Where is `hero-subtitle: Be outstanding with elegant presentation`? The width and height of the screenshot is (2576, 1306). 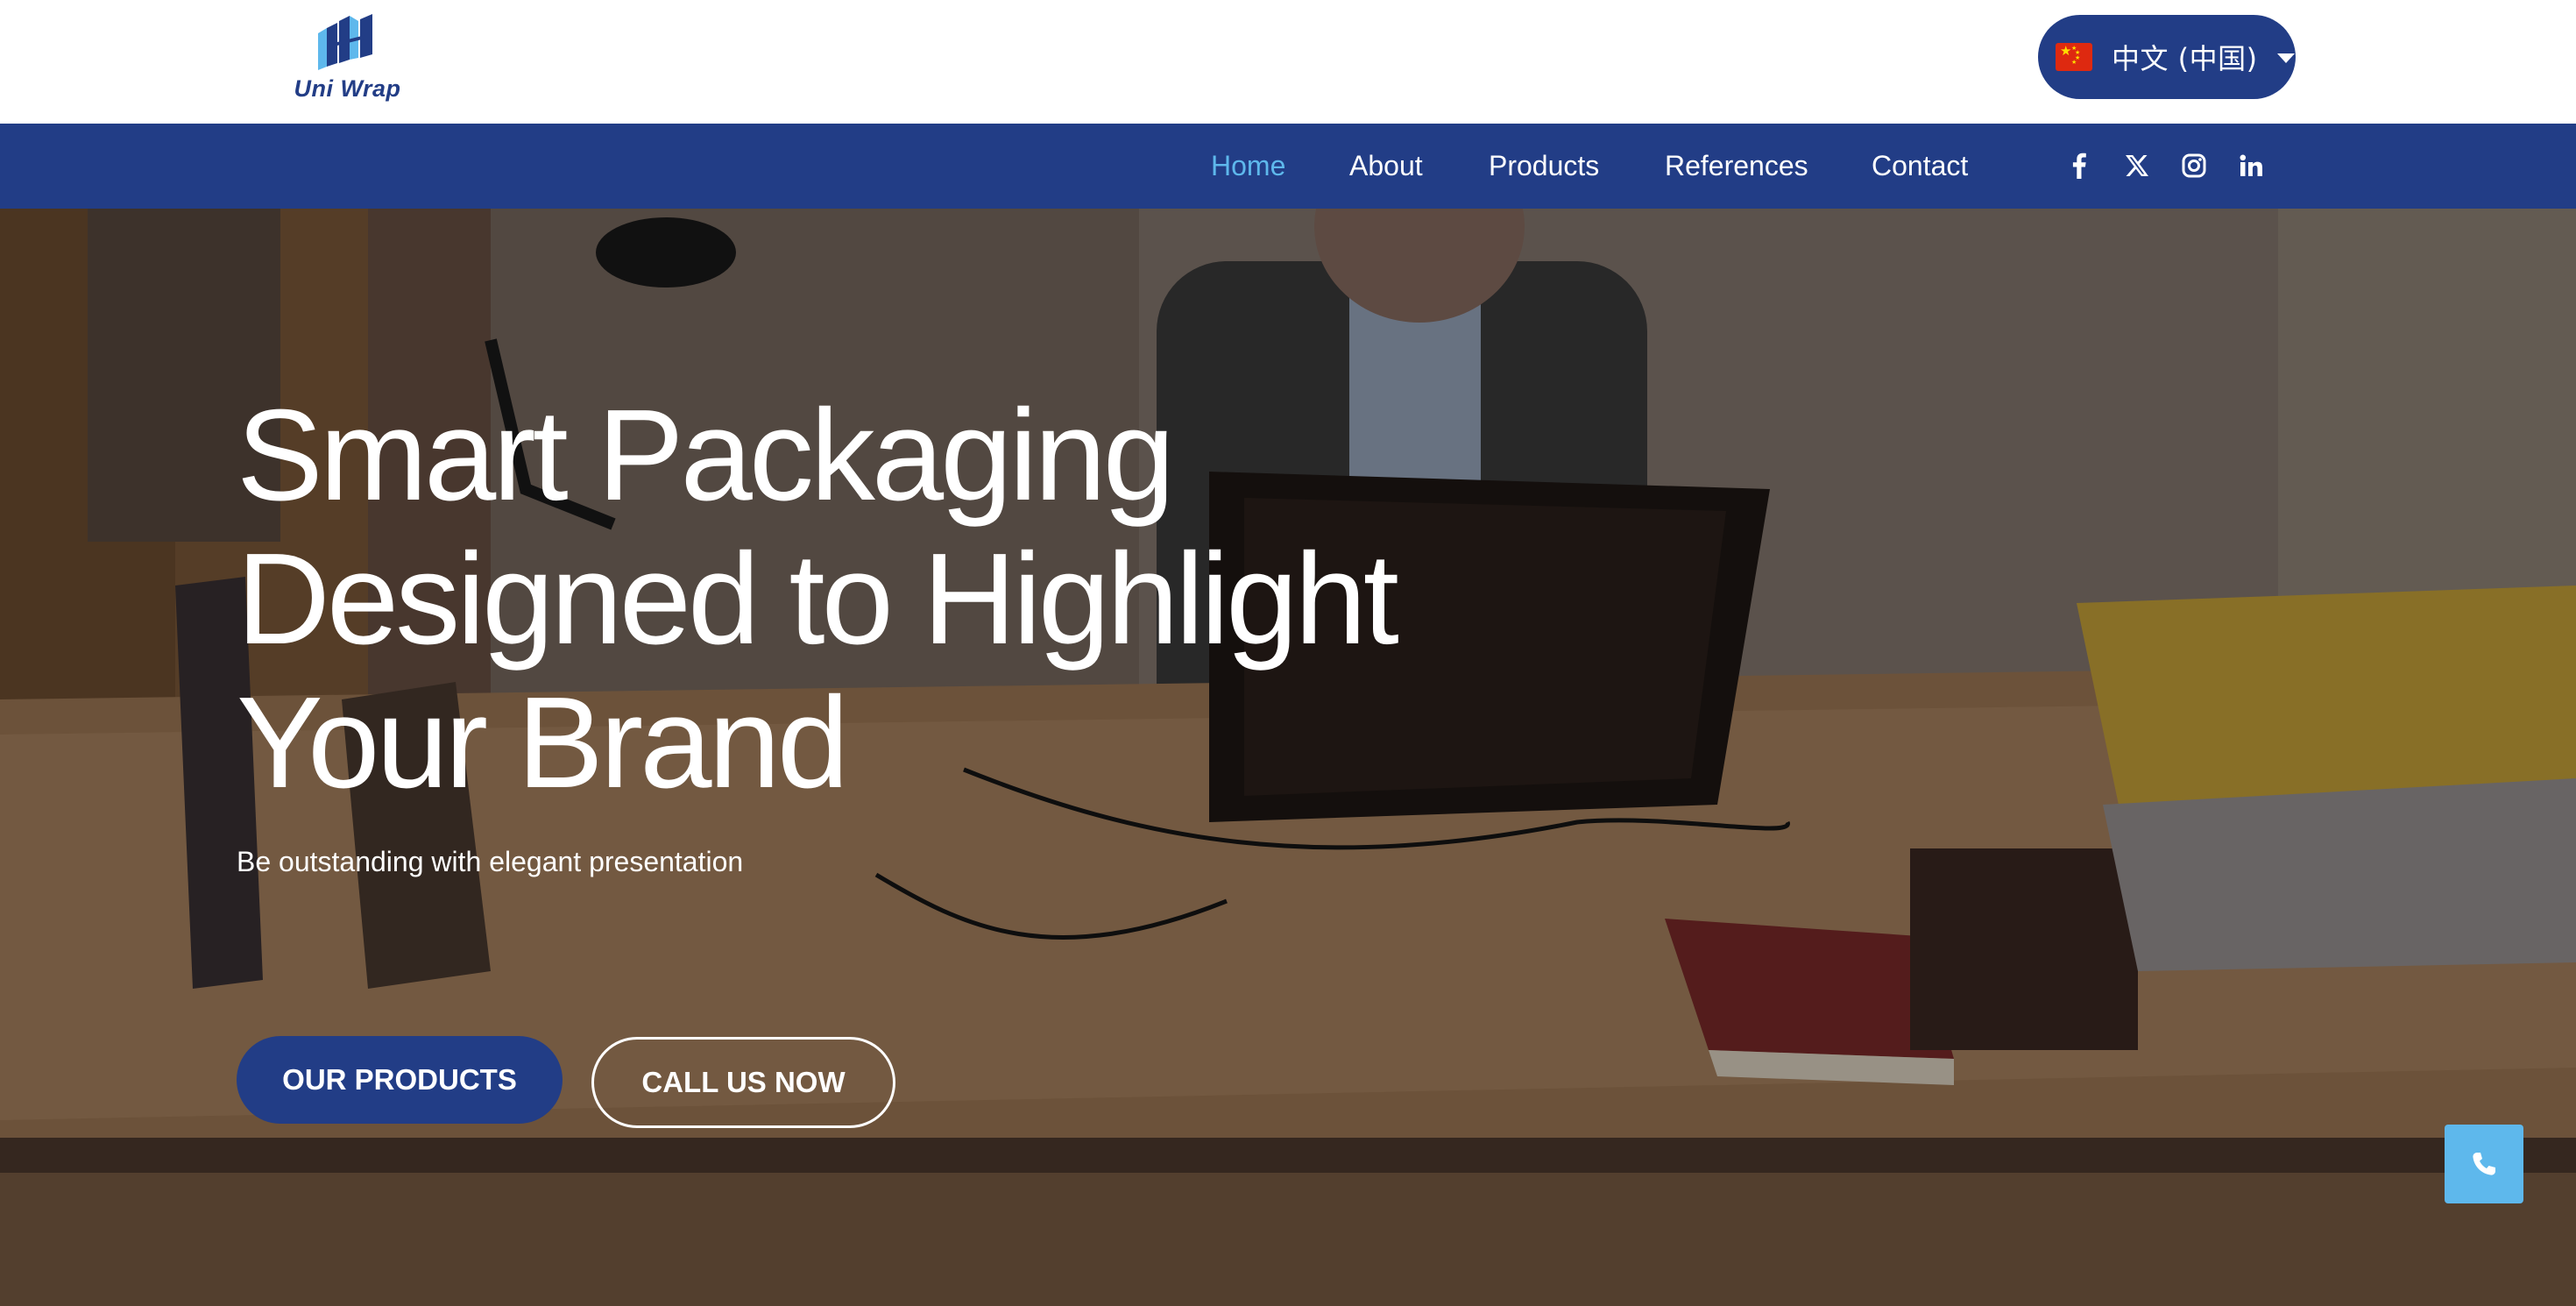
hero-subtitle: Be outstanding with elegant presentation is located at coordinates (490, 861).